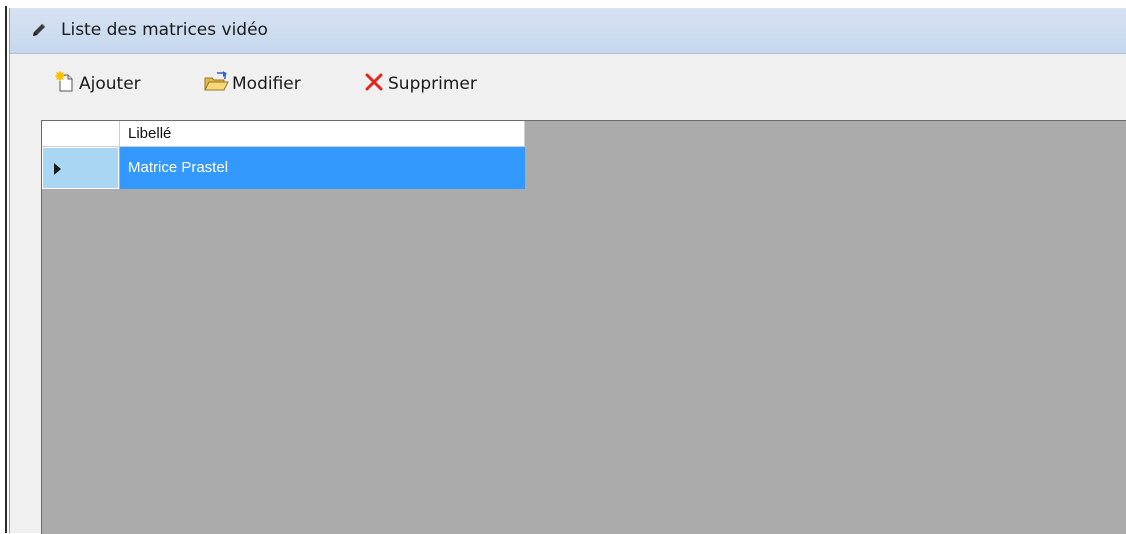 Image resolution: width=1126 pixels, height=534 pixels. What do you see at coordinates (266, 84) in the screenshot?
I see `edit-button-label: Modifier` at bounding box center [266, 84].